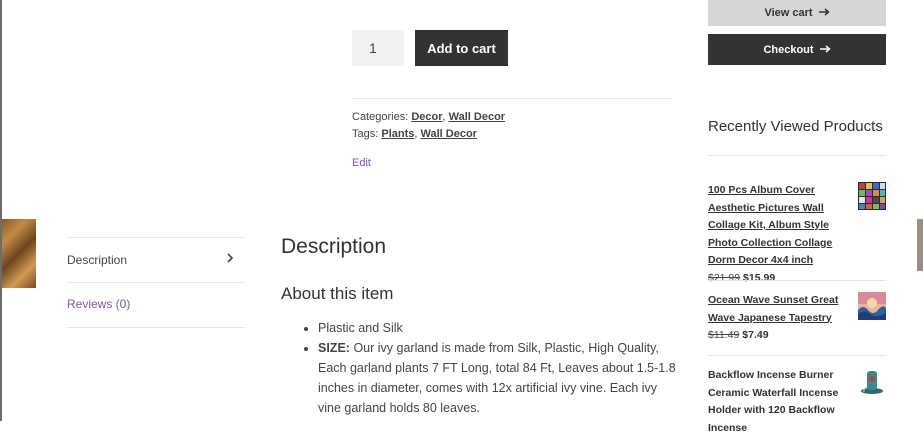 The width and height of the screenshot is (923, 437). Describe the element at coordinates (449, 134) in the screenshot. I see `tag-link-wall-decor: Wall Decor` at that location.